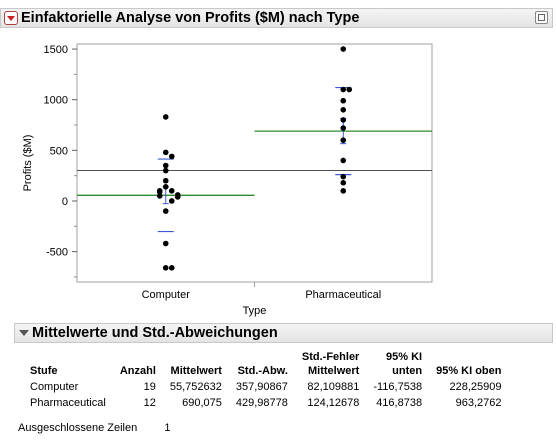 The width and height of the screenshot is (556, 441). Describe the element at coordinates (65, 202) in the screenshot. I see `y-tick-label: 0` at that location.